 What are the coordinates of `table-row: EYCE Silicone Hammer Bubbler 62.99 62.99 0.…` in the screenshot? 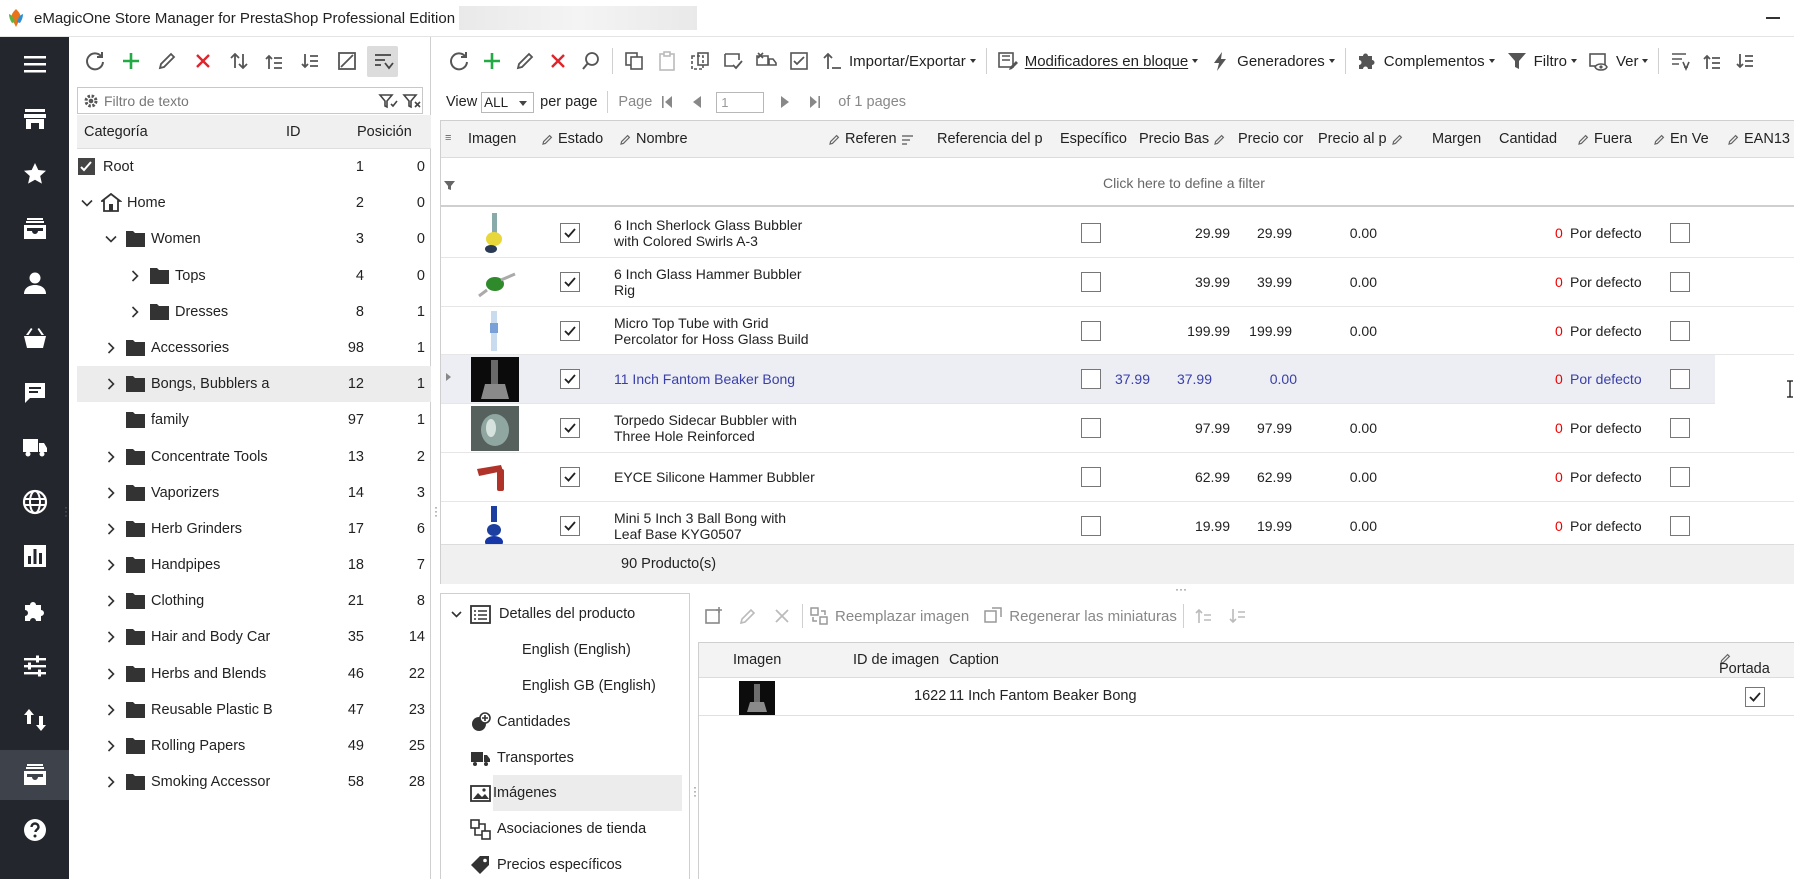 It's located at (1117, 477).